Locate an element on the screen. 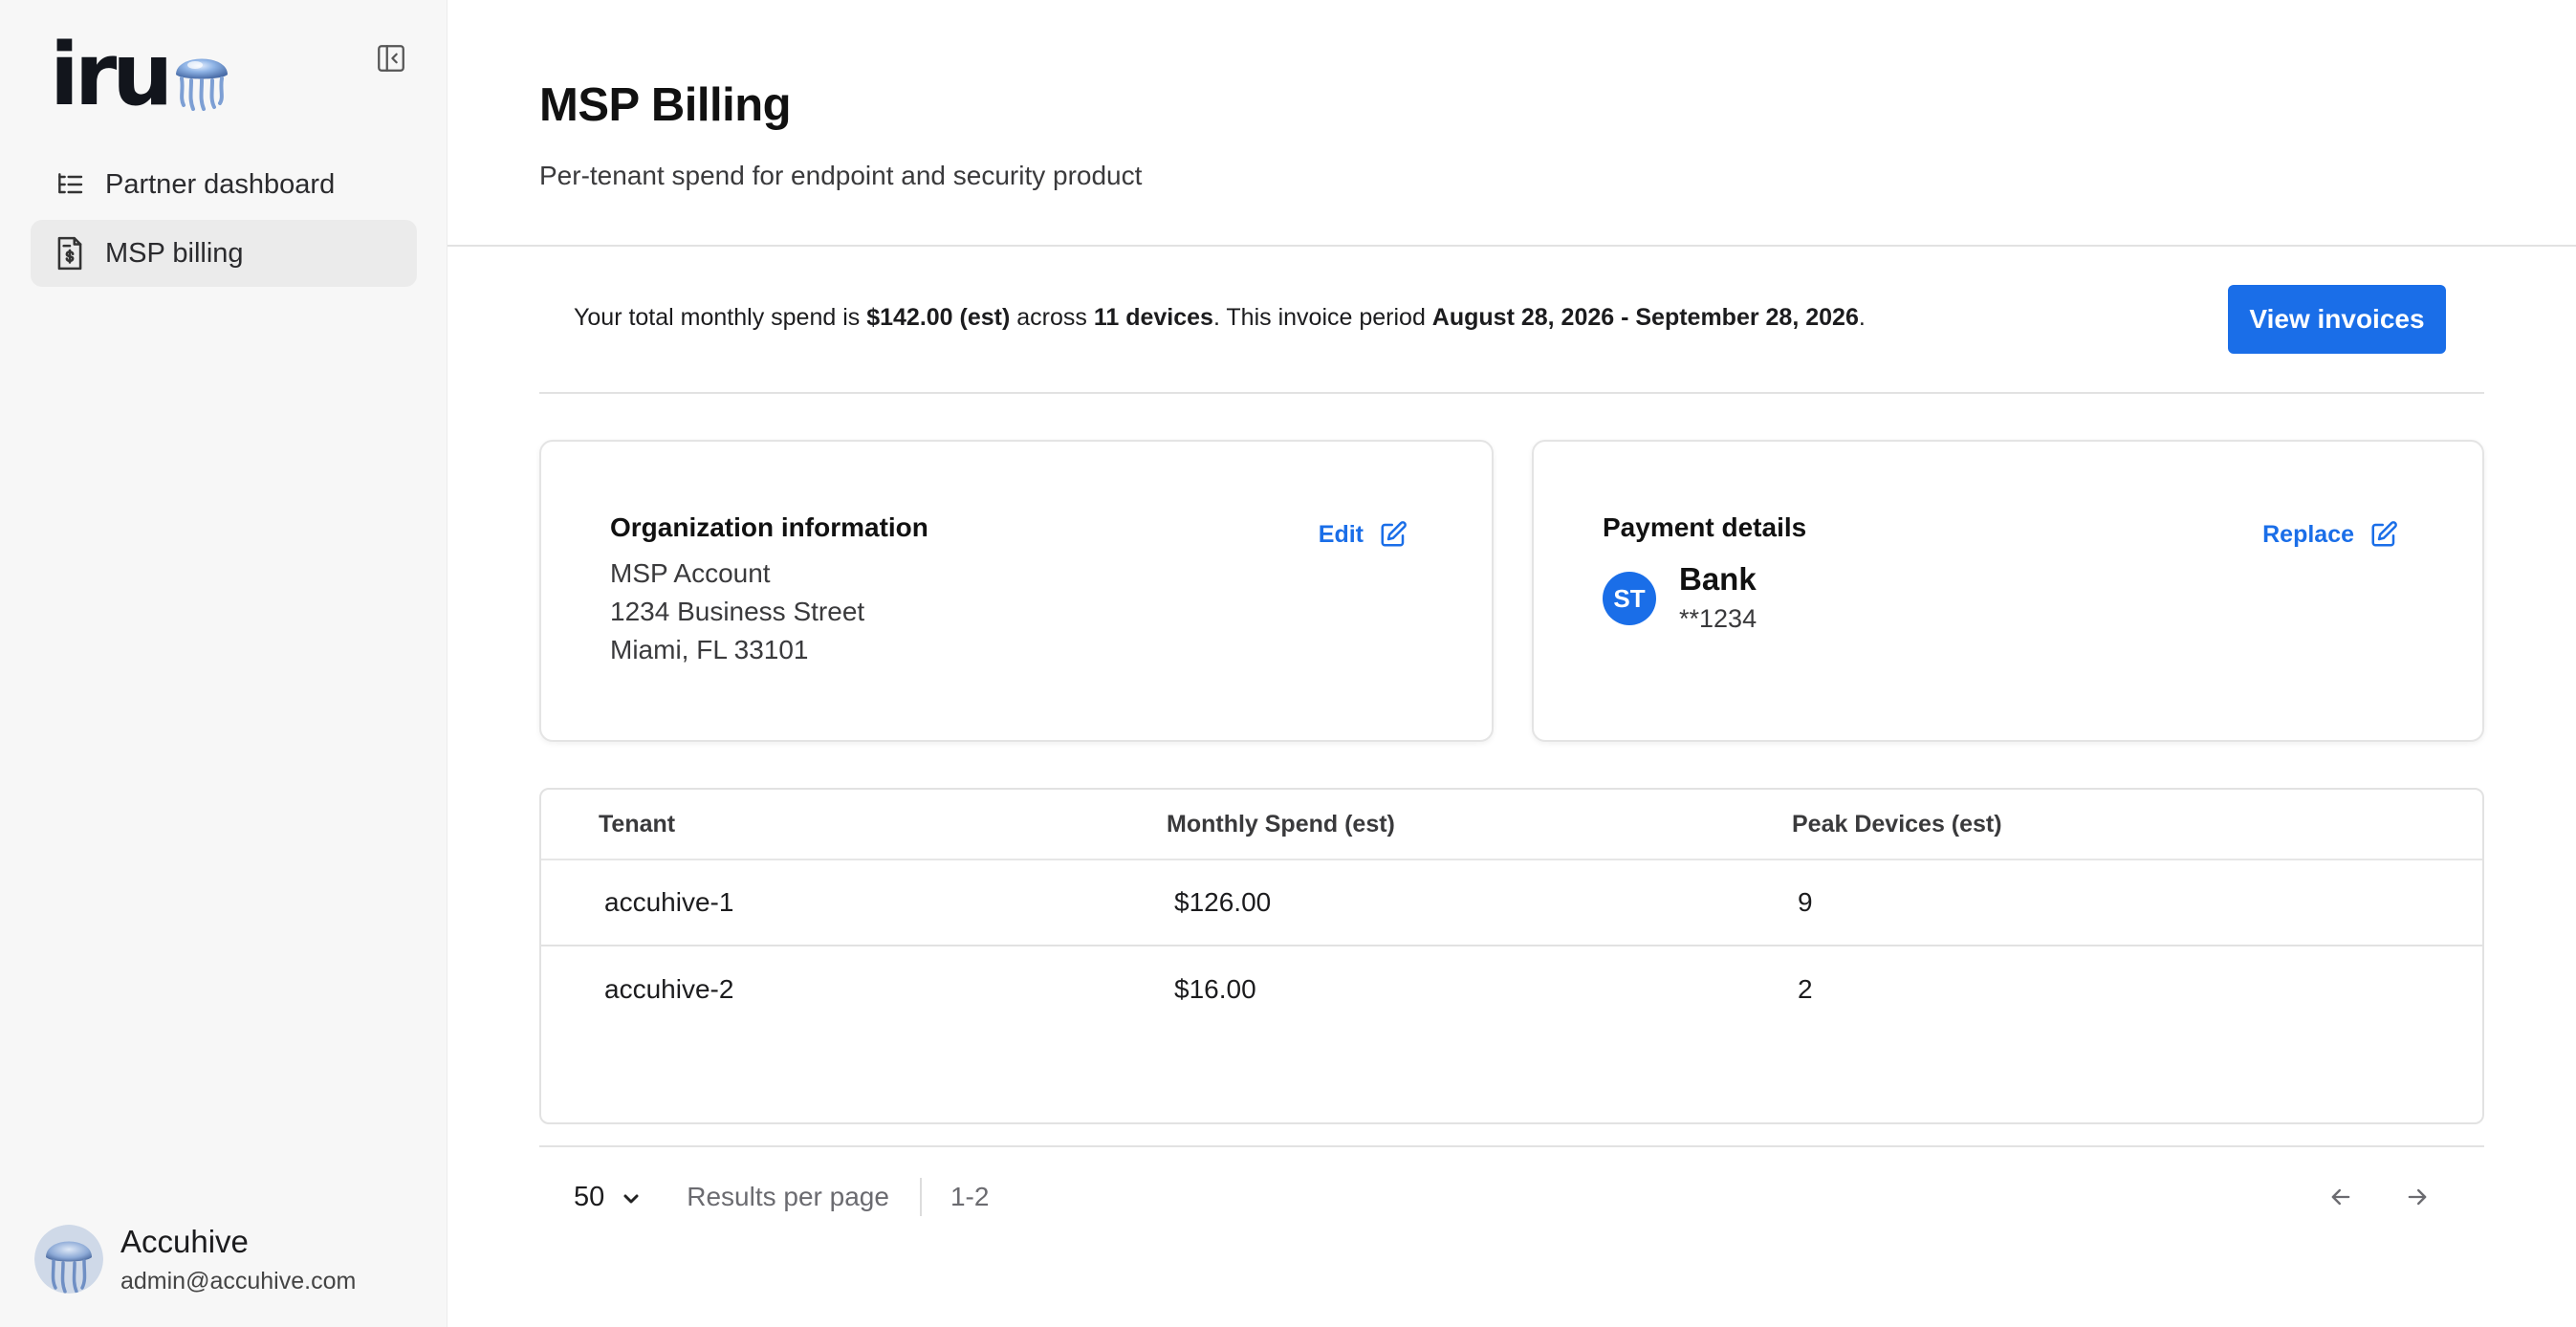 The width and height of the screenshot is (2576, 1327). sidebar-collapse-icon is located at coordinates (391, 58).